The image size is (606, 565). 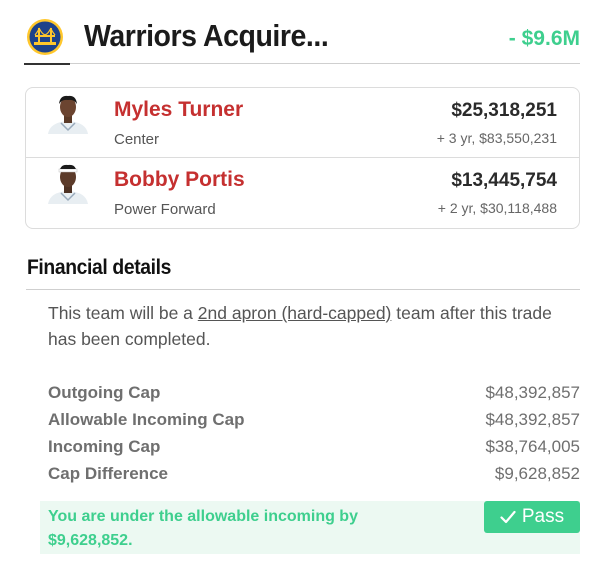 I want to click on cap-label: Allowable Incoming Cap, so click(x=146, y=419).